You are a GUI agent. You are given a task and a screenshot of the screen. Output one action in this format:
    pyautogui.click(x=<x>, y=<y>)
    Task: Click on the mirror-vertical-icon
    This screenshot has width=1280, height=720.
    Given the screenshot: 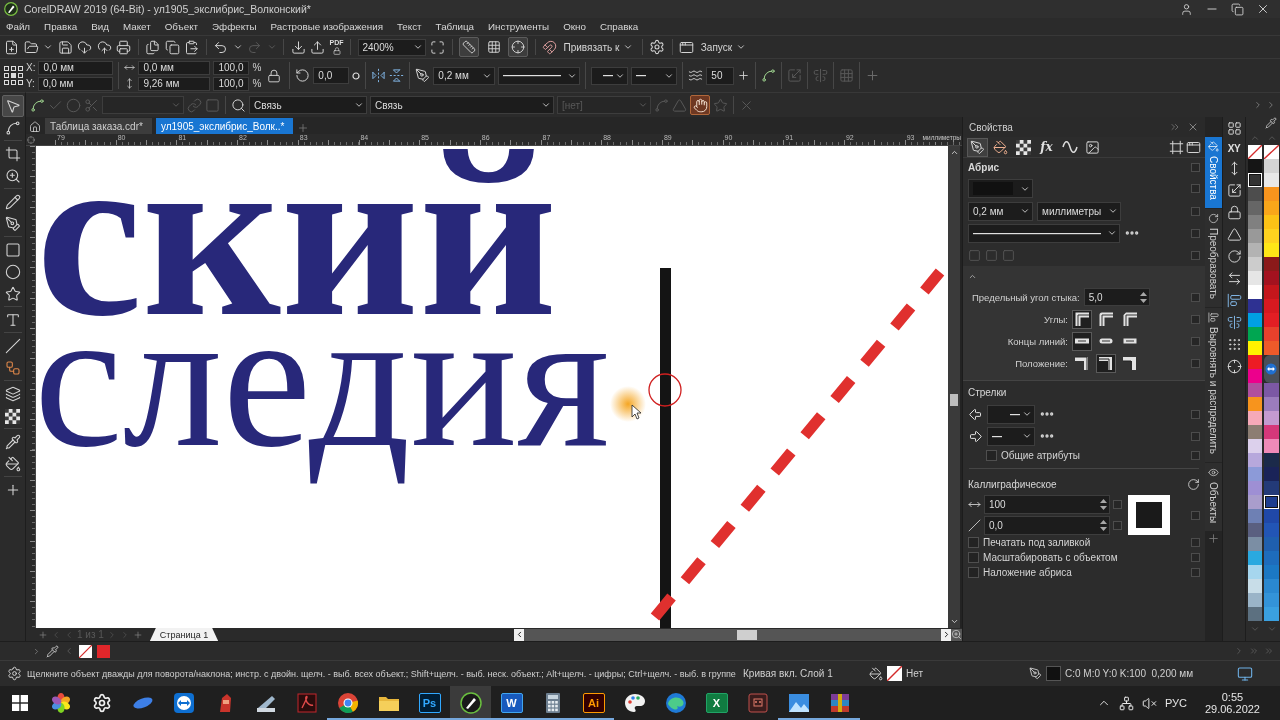 What is the action you would take?
    pyautogui.click(x=397, y=75)
    